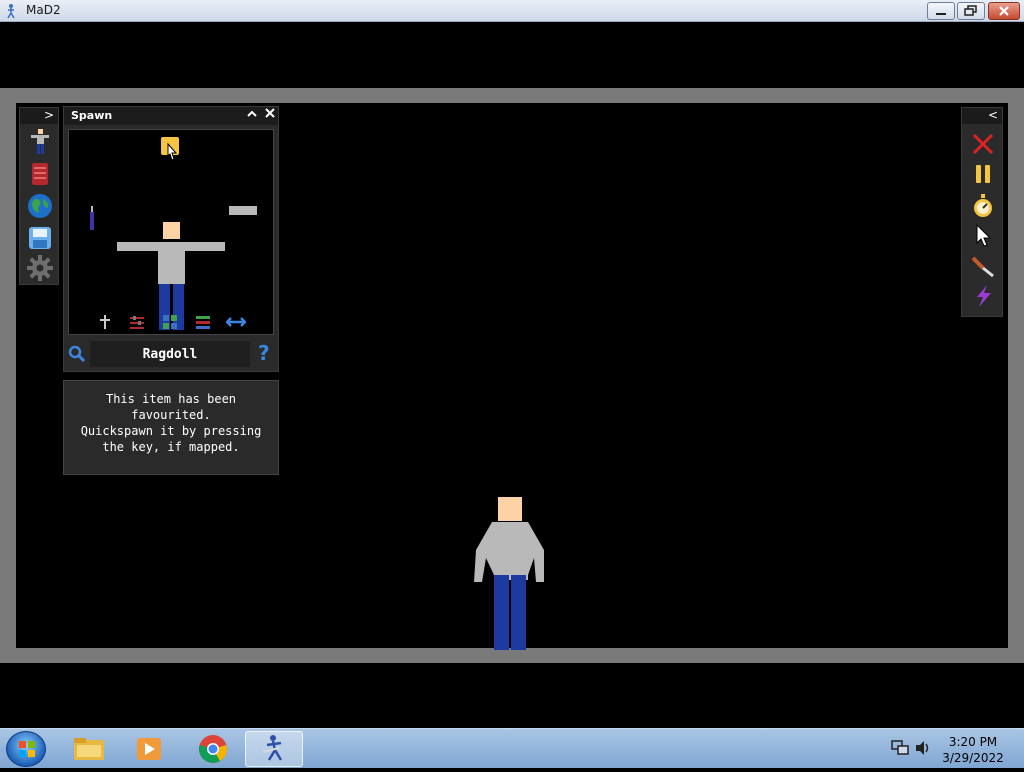  Describe the element at coordinates (77, 354) in the screenshot. I see `search-icon` at that location.